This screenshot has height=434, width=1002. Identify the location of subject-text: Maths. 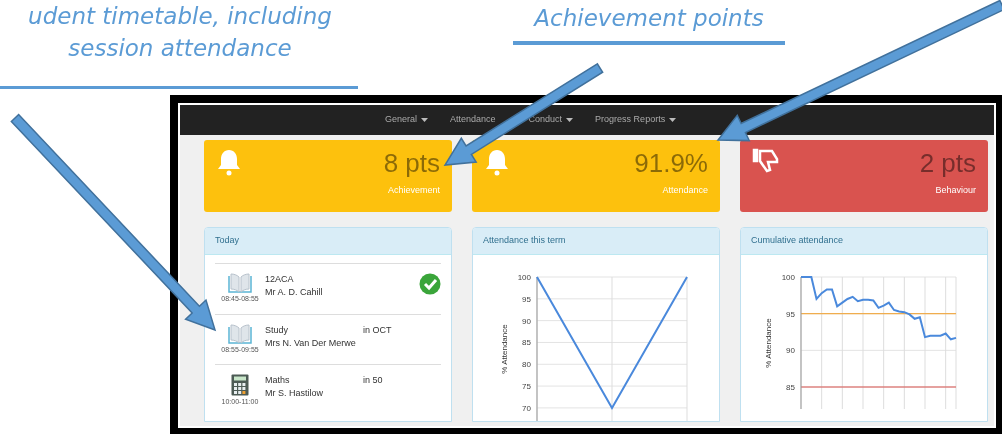
(278, 380).